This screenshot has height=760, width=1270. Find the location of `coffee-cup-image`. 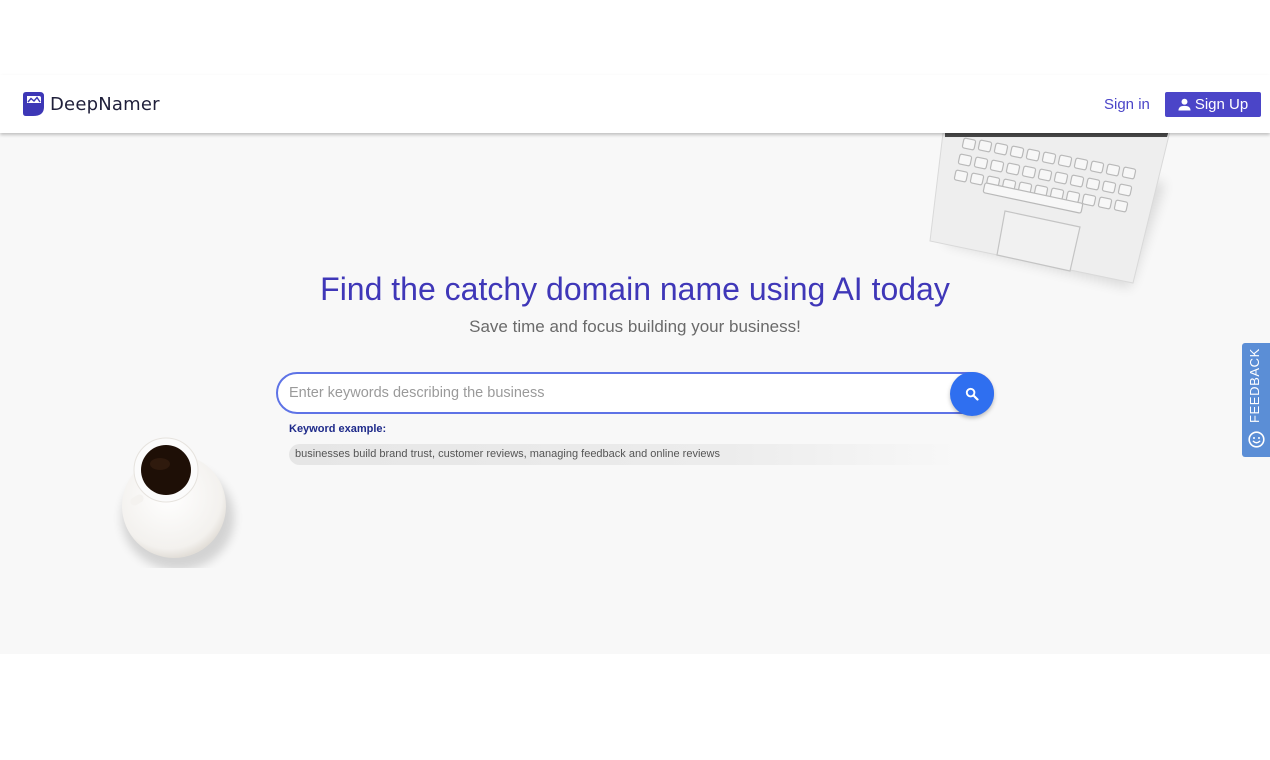

coffee-cup-image is located at coordinates (178, 502).